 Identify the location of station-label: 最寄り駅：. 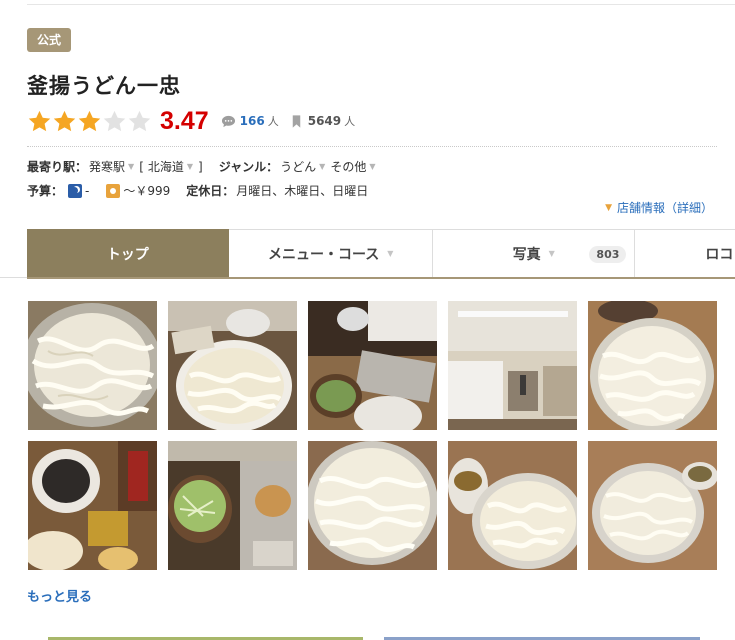
(57, 167).